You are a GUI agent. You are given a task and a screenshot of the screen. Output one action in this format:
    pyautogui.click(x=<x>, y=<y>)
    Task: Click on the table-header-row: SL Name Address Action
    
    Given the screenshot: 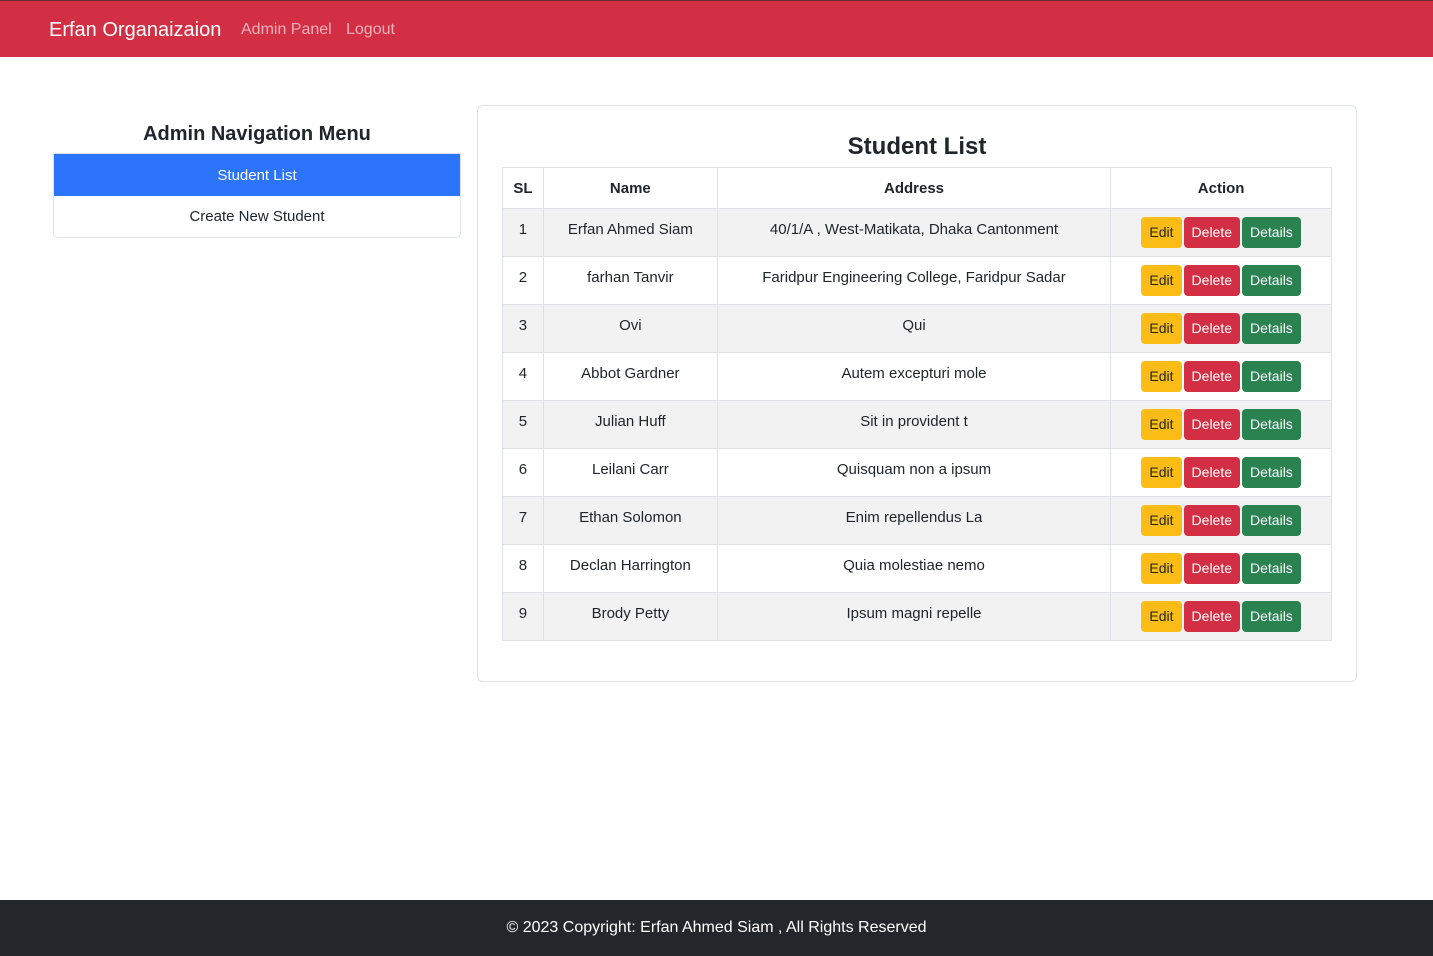 What is the action you would take?
    pyautogui.click(x=917, y=188)
    